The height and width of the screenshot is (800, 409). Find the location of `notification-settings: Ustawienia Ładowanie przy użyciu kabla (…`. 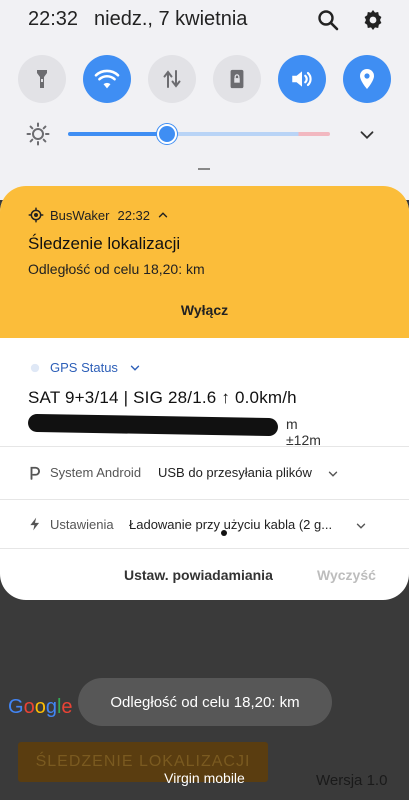

notification-settings: Ustawienia Ładowanie przy użyciu kabla (… is located at coordinates (204, 525).